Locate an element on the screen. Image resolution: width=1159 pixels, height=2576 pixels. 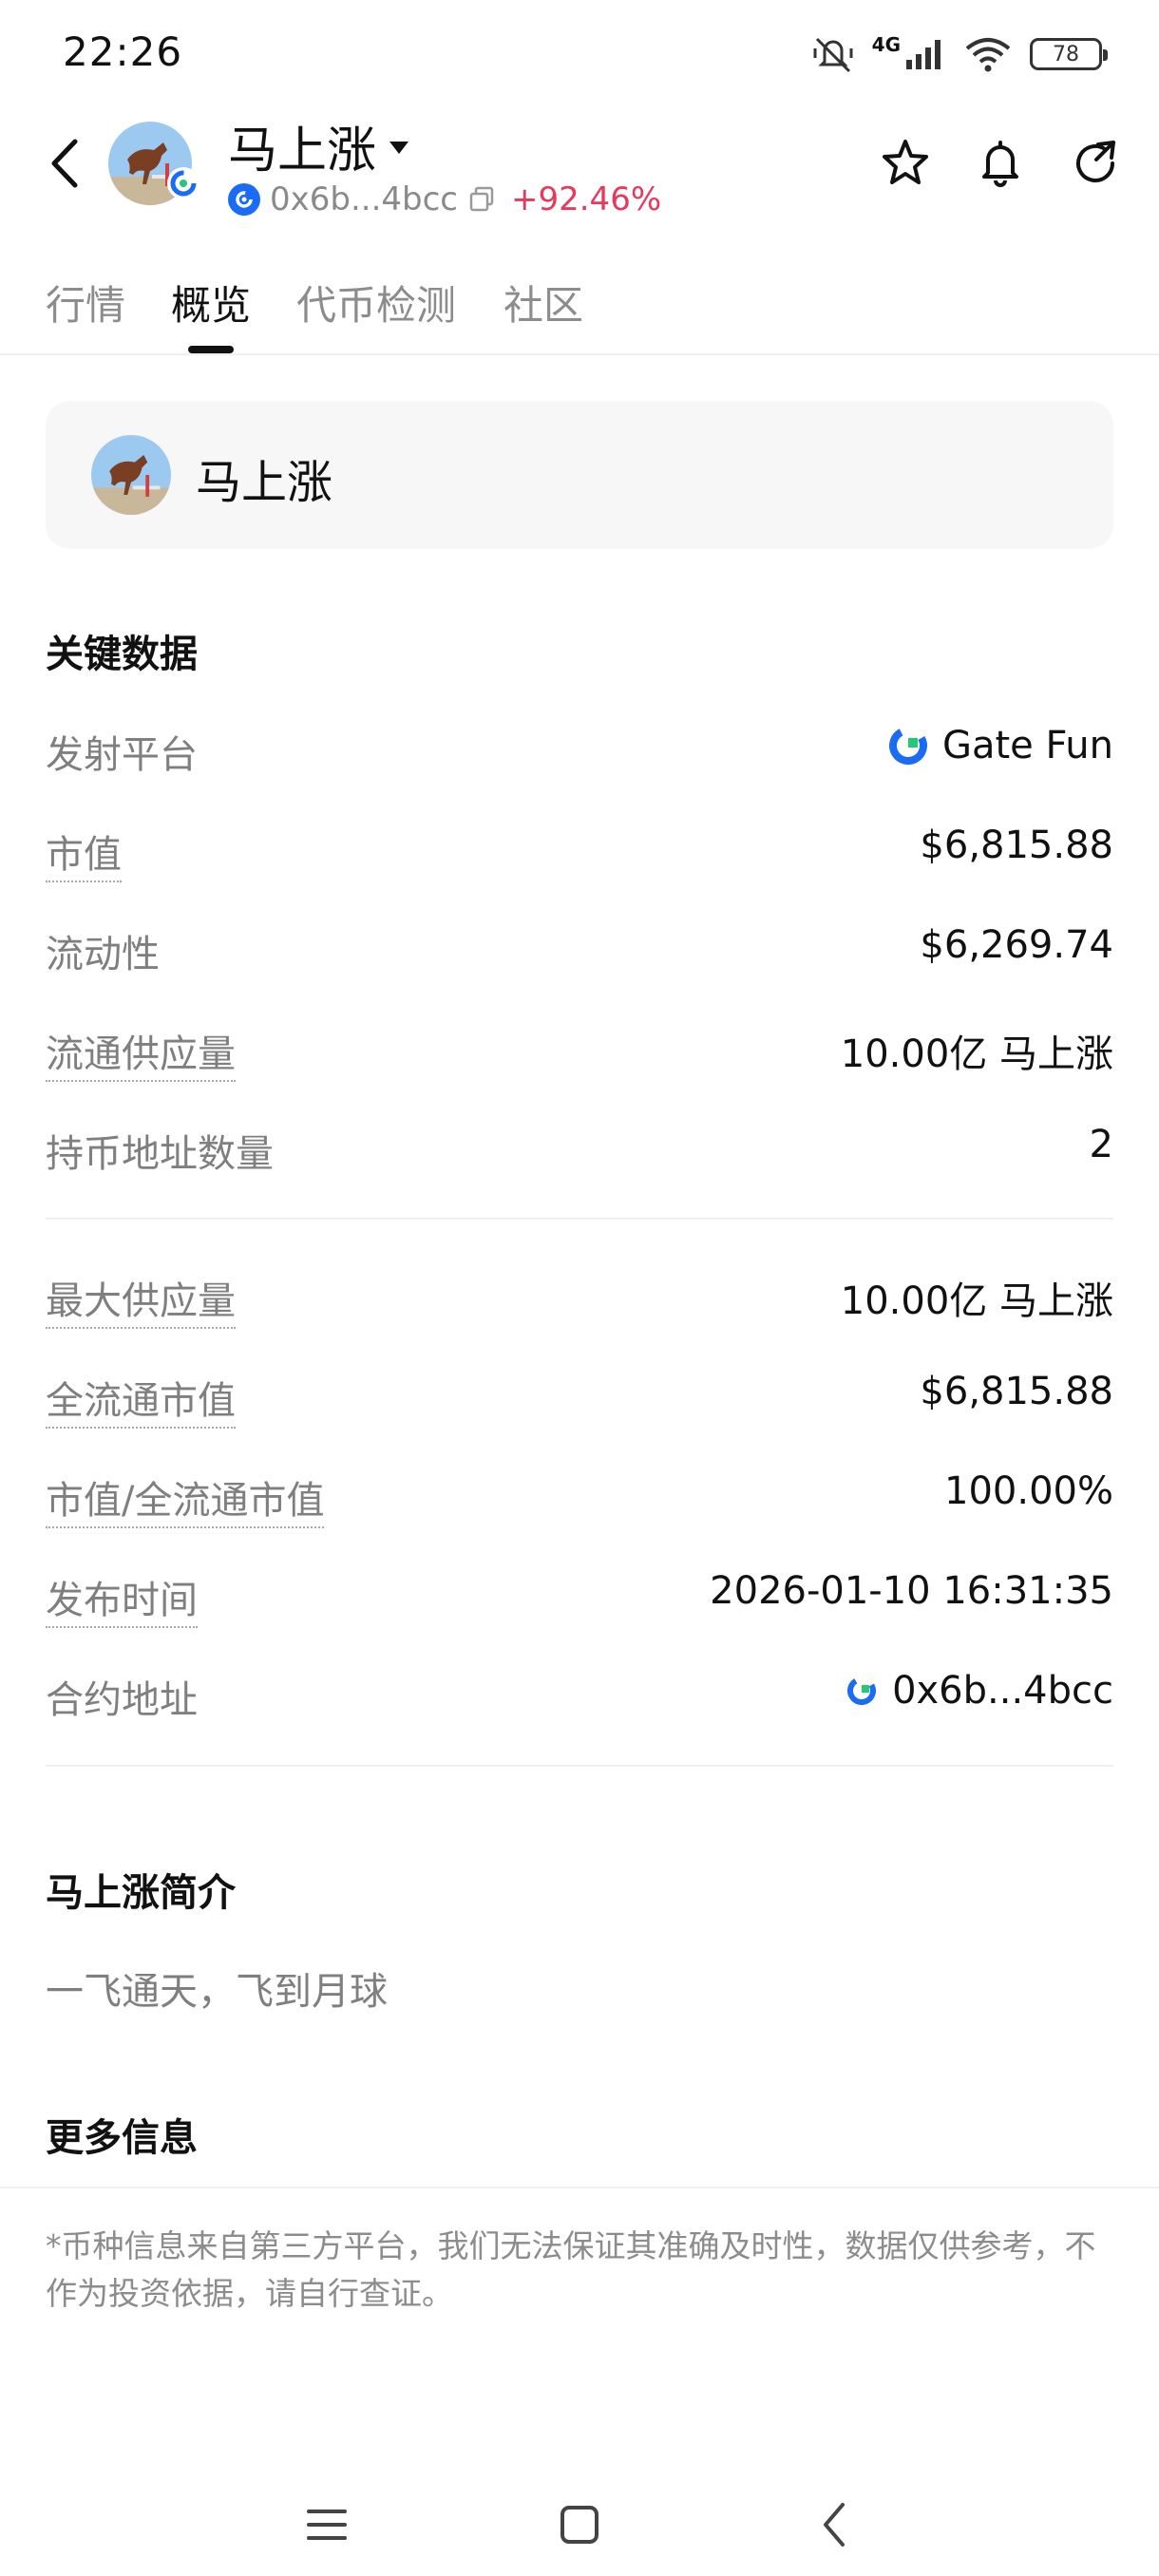
token-name: 马上涨 is located at coordinates (302, 151).